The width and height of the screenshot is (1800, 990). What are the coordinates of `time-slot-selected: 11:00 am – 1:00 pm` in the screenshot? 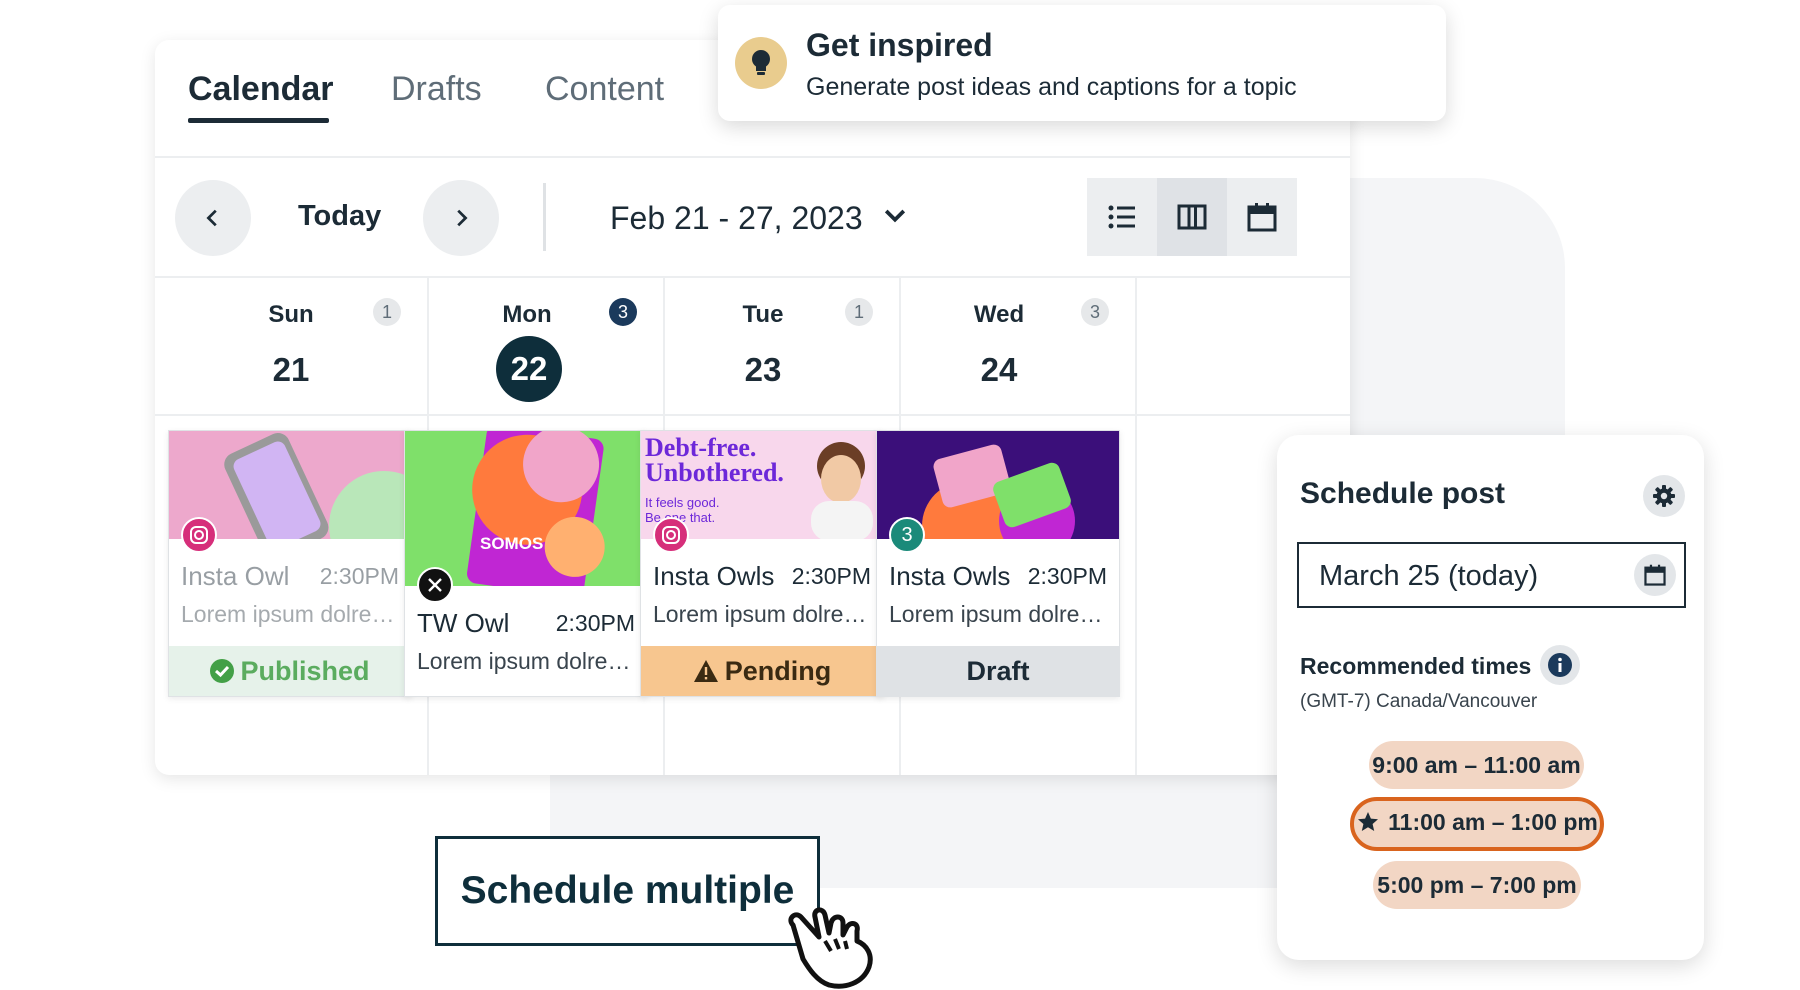 It's located at (1477, 824).